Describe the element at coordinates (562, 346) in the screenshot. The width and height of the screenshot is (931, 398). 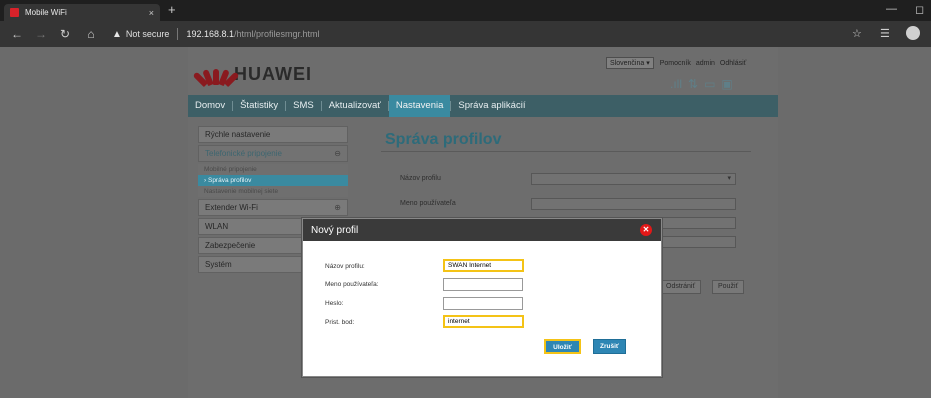
I see `save-button: Uložiť` at that location.